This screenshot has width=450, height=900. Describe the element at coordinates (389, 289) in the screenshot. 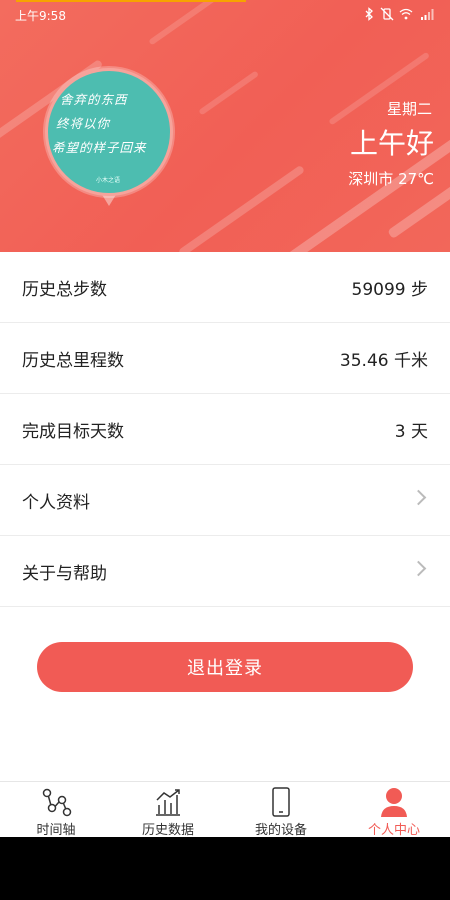

I see `stat-value: 59099 步` at that location.